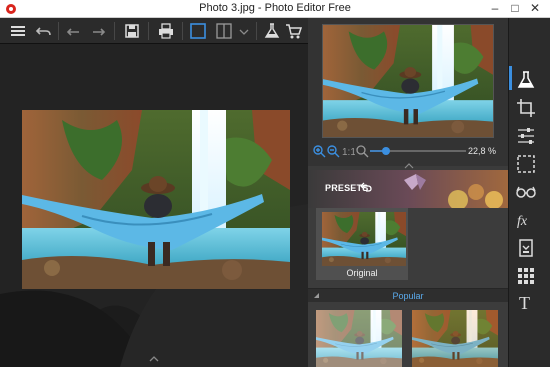  What do you see at coordinates (408, 81) in the screenshot?
I see `navigator-preview` at bounding box center [408, 81].